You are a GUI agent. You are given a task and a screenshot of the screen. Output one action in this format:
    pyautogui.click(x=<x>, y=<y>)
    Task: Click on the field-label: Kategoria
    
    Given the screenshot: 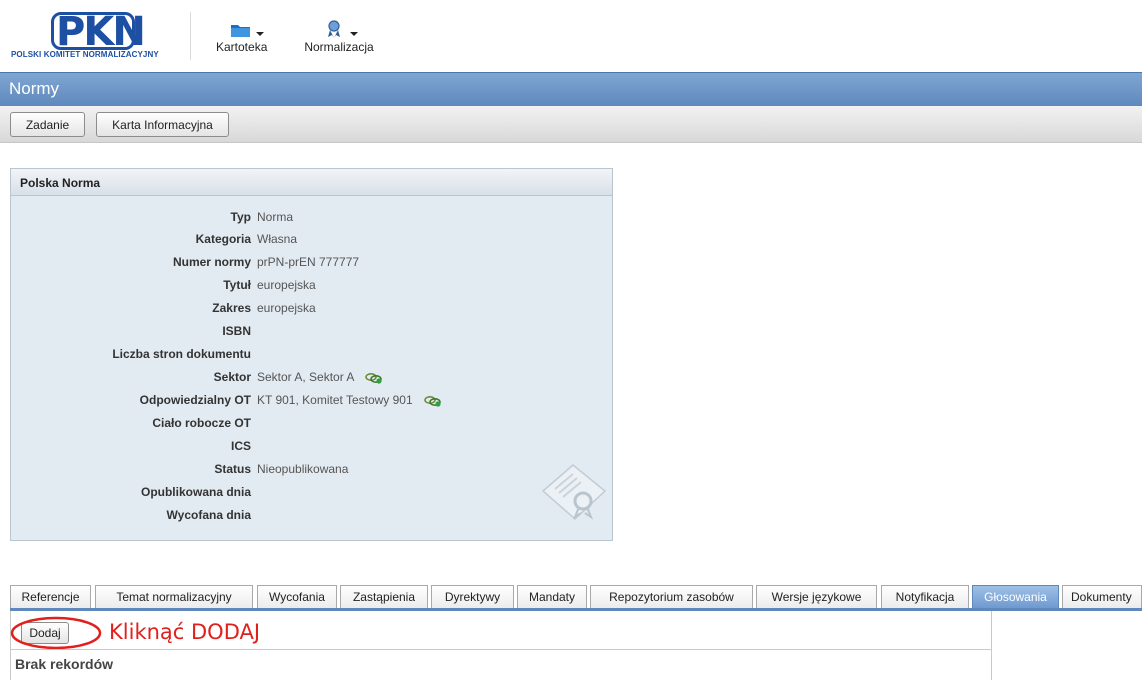 What is the action you would take?
    pyautogui.click(x=223, y=239)
    